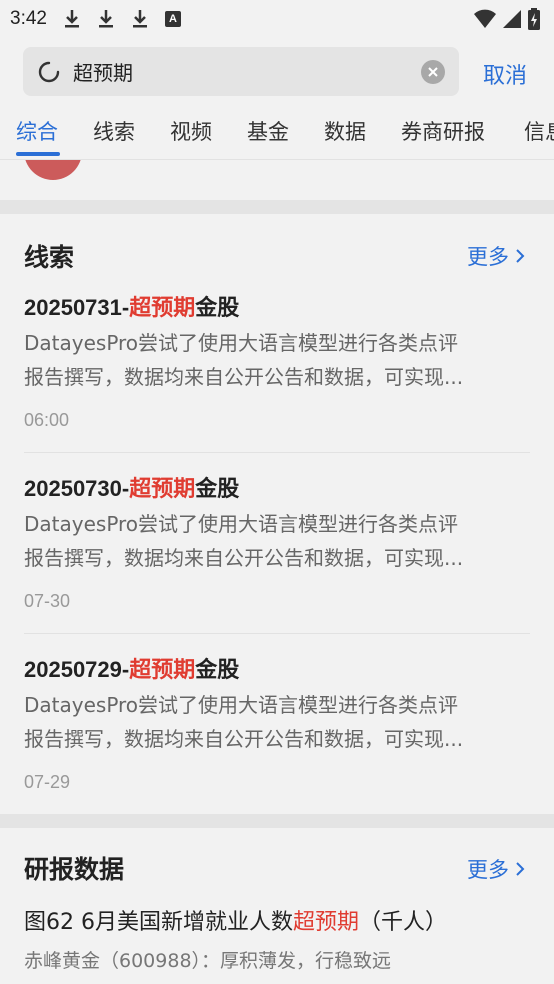  I want to click on tab-data: 数据, so click(345, 131).